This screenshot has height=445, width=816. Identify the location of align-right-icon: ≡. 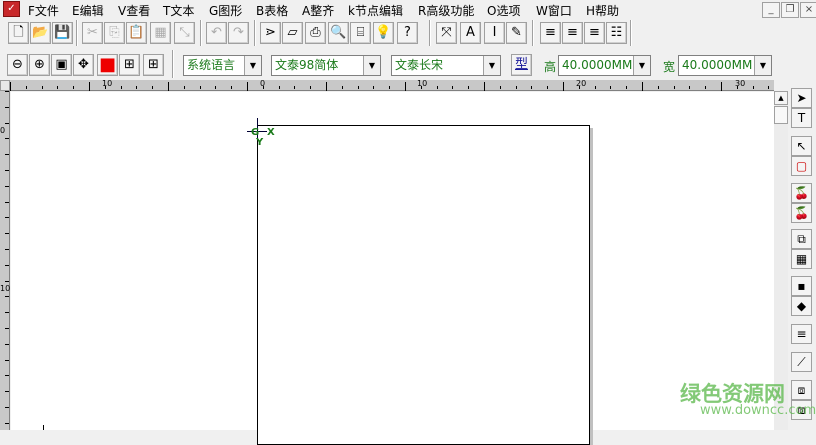
(594, 33).